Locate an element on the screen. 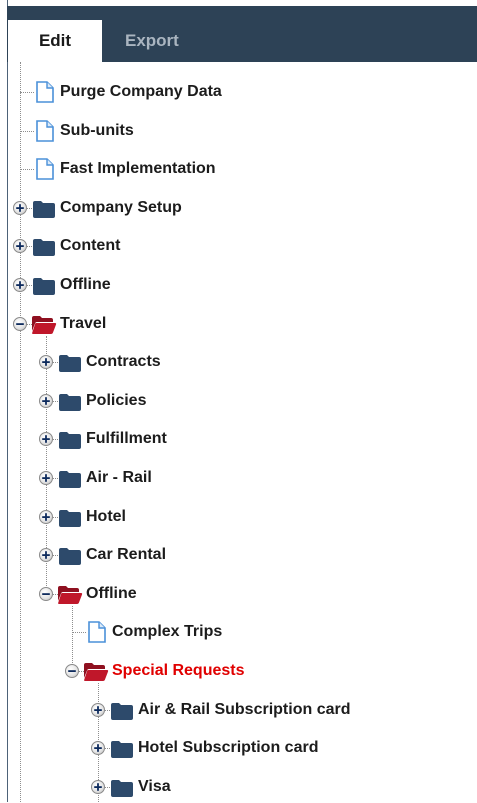 This screenshot has height=803, width=477. tree-item-label: Car Rental is located at coordinates (126, 555).